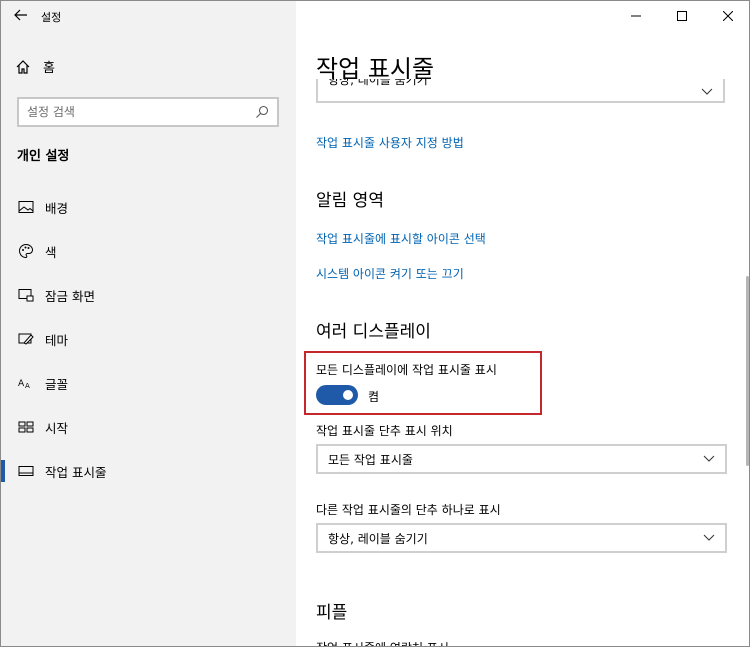 The width and height of the screenshot is (750, 647). What do you see at coordinates (370, 459) in the screenshot?
I see `dropdown-value: 모든 작업 표시줄` at bounding box center [370, 459].